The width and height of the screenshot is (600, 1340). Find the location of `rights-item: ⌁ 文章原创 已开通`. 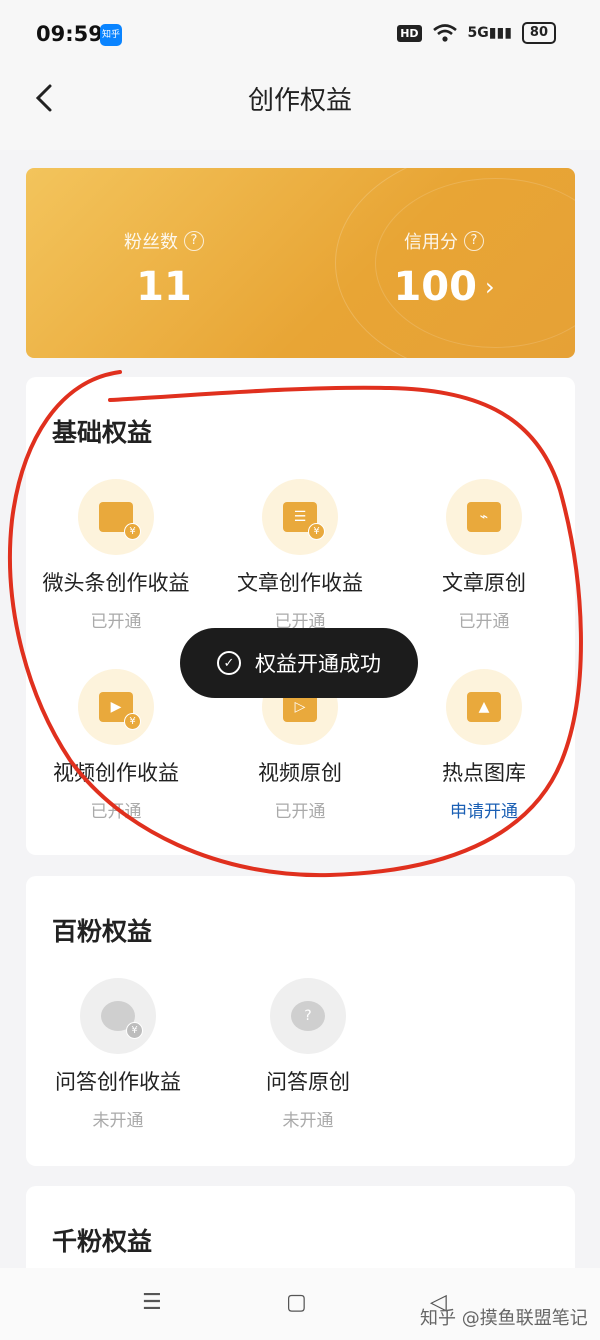

rights-item: ⌁ 文章原创 已开通 is located at coordinates (484, 555).